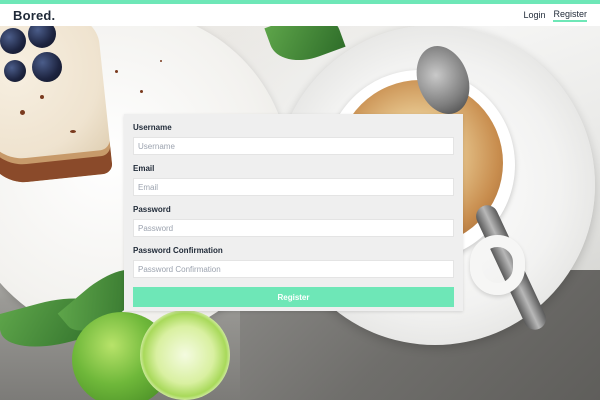 This screenshot has height=400, width=600. Describe the element at coordinates (570, 15) in the screenshot. I see `nav-register-link: Register` at that location.